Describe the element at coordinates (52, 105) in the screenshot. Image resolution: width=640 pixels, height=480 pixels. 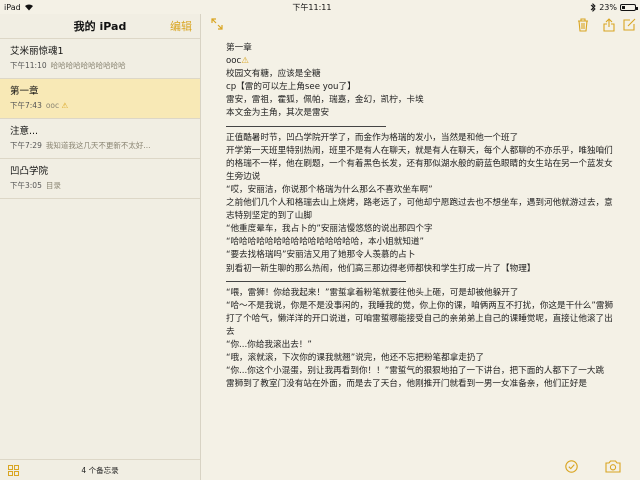
I see `note-preview: ooc` at that location.